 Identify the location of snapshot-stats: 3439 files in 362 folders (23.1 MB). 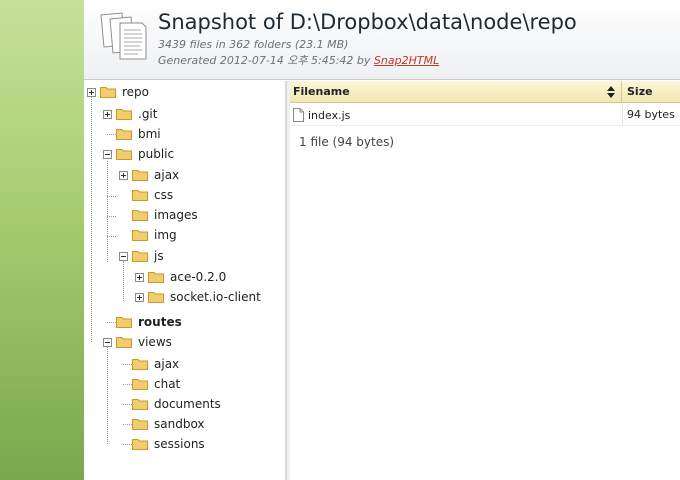
(253, 44).